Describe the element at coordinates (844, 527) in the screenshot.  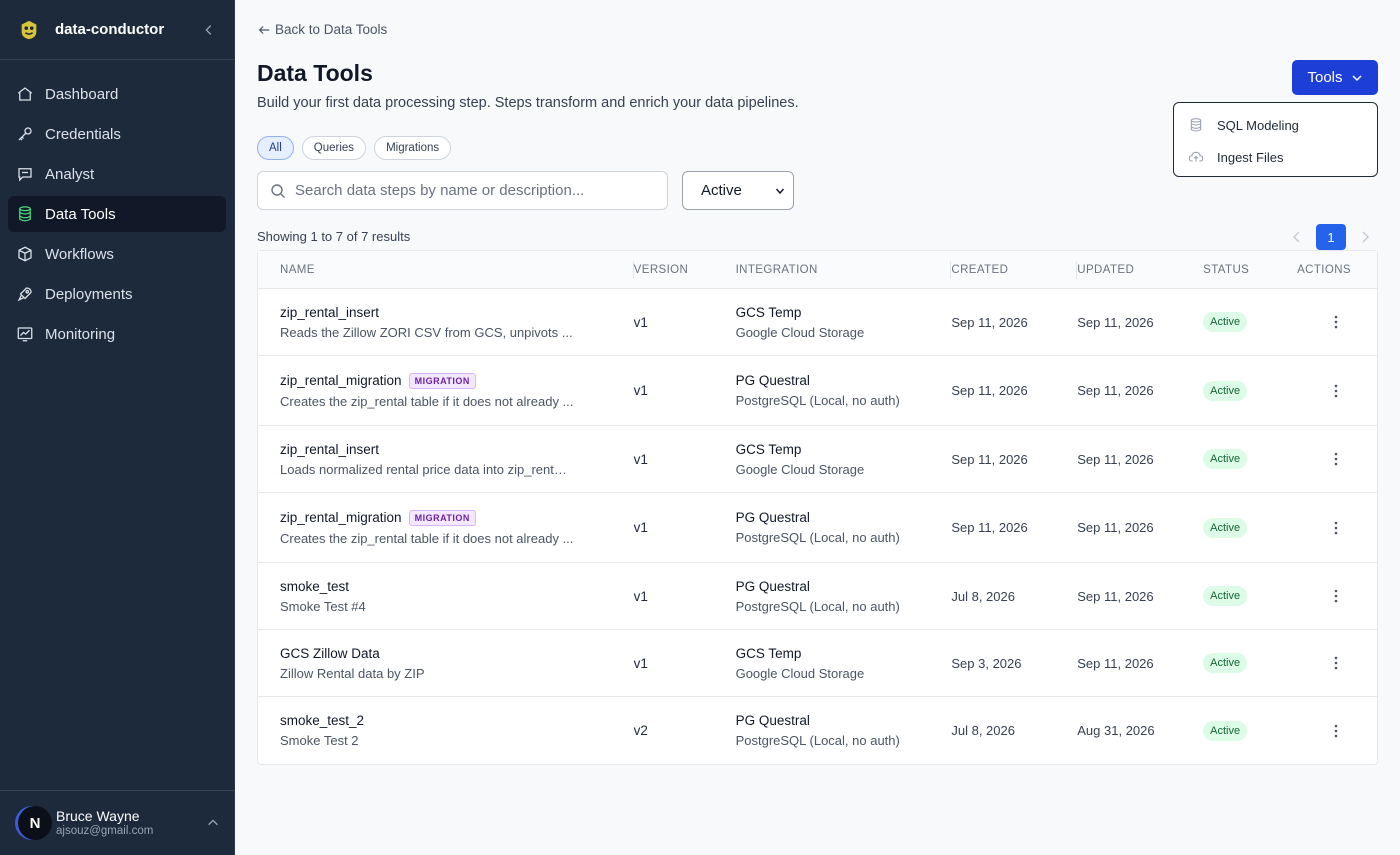
I see `cell-integration: PG Questral PostgreSQL (Local, no auth)` at that location.